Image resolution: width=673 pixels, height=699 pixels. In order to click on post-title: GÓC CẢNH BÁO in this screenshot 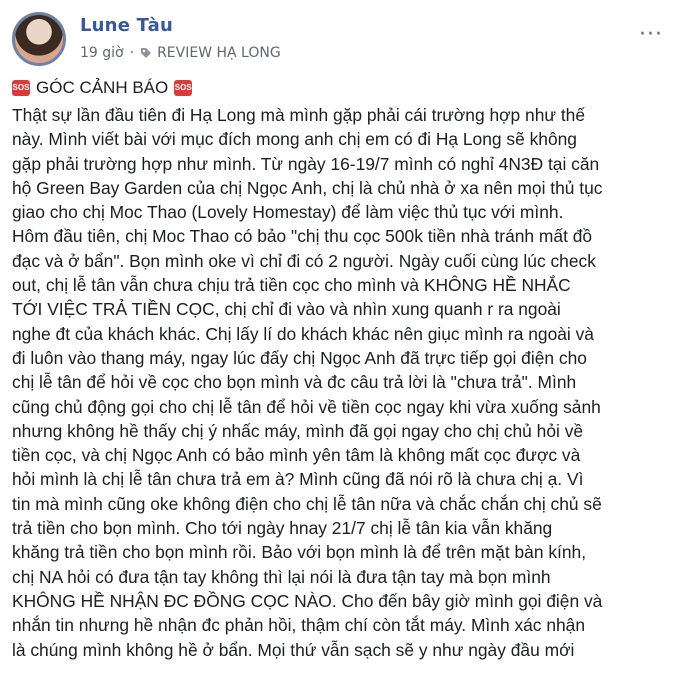, I will do `click(102, 87)`.